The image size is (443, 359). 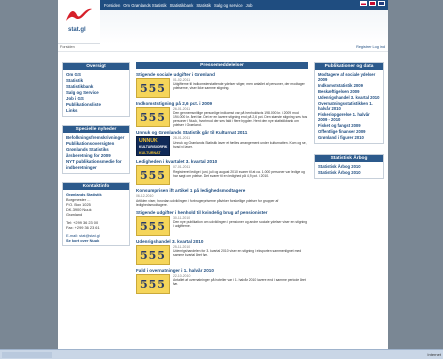 I want to click on news-title-link: Indkomststigning på 2,6 pct. i 2009, so click(x=222, y=103).